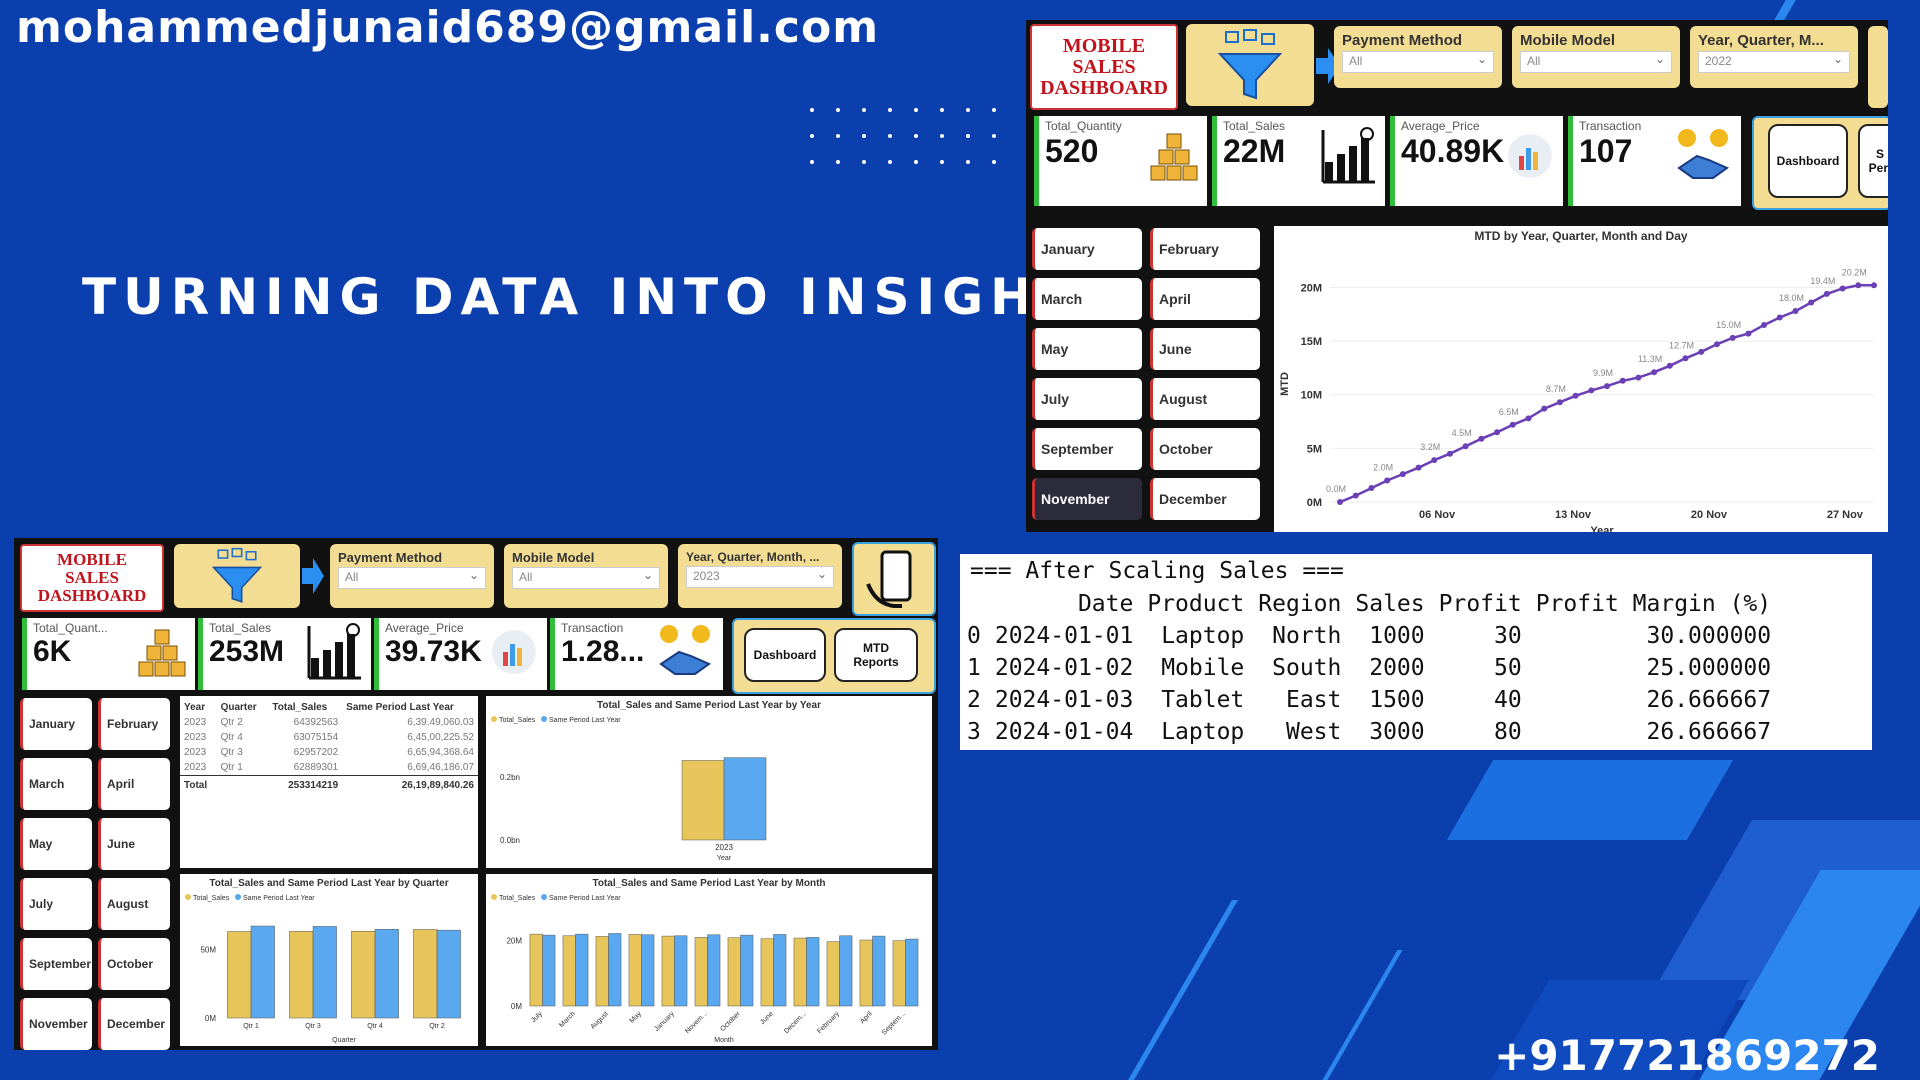 Image resolution: width=1920 pixels, height=1080 pixels. I want to click on mtd-reports-nav-button: MTD Reports, so click(876, 655).